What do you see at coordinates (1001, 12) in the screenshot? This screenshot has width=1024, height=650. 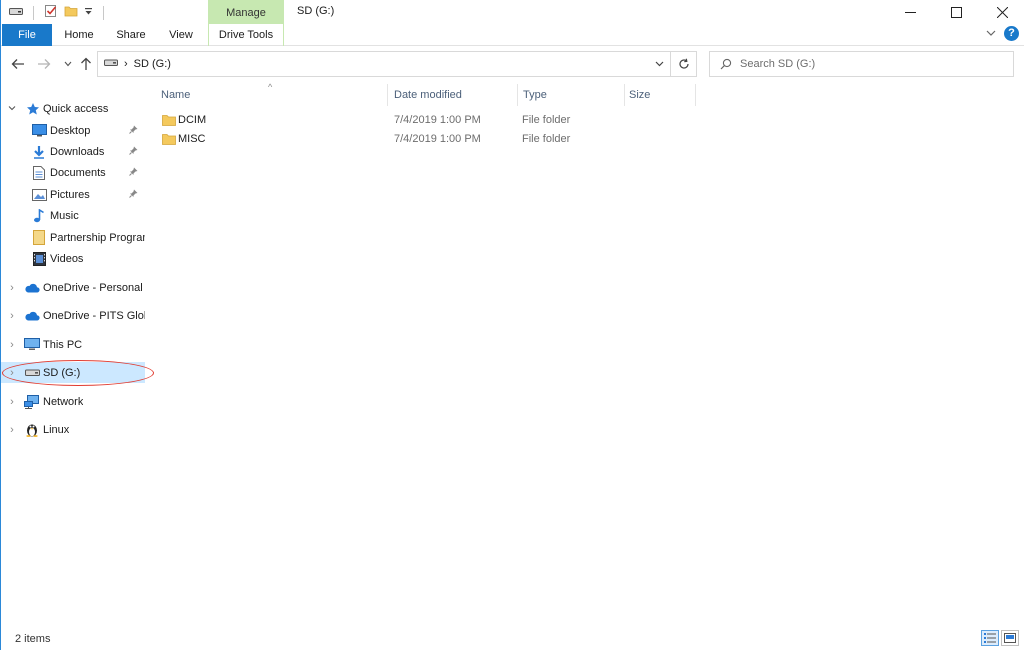 I see `close-button` at bounding box center [1001, 12].